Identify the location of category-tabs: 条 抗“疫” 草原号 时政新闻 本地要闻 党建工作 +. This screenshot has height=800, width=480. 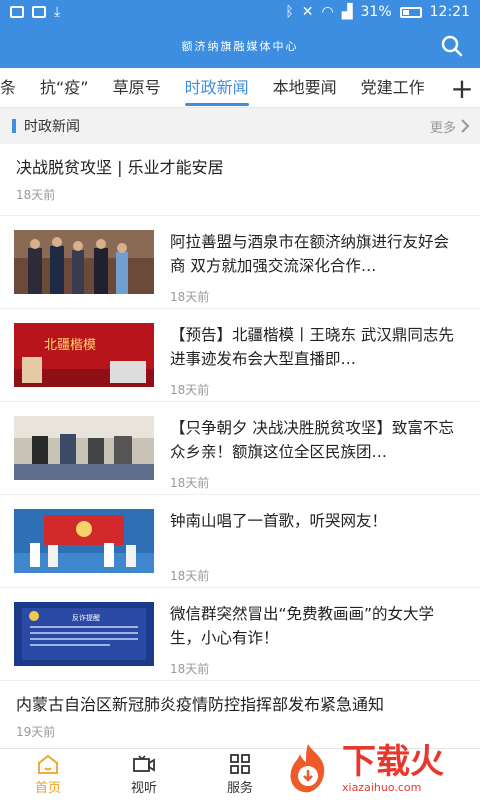
(240, 88).